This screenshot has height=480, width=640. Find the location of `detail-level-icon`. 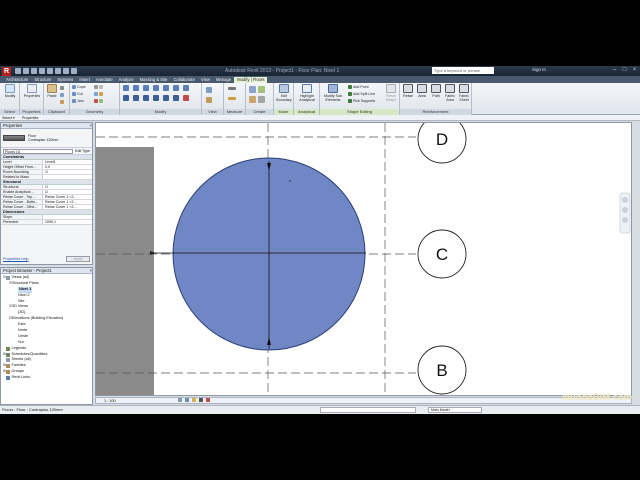

detail-level-icon is located at coordinates (179, 400).